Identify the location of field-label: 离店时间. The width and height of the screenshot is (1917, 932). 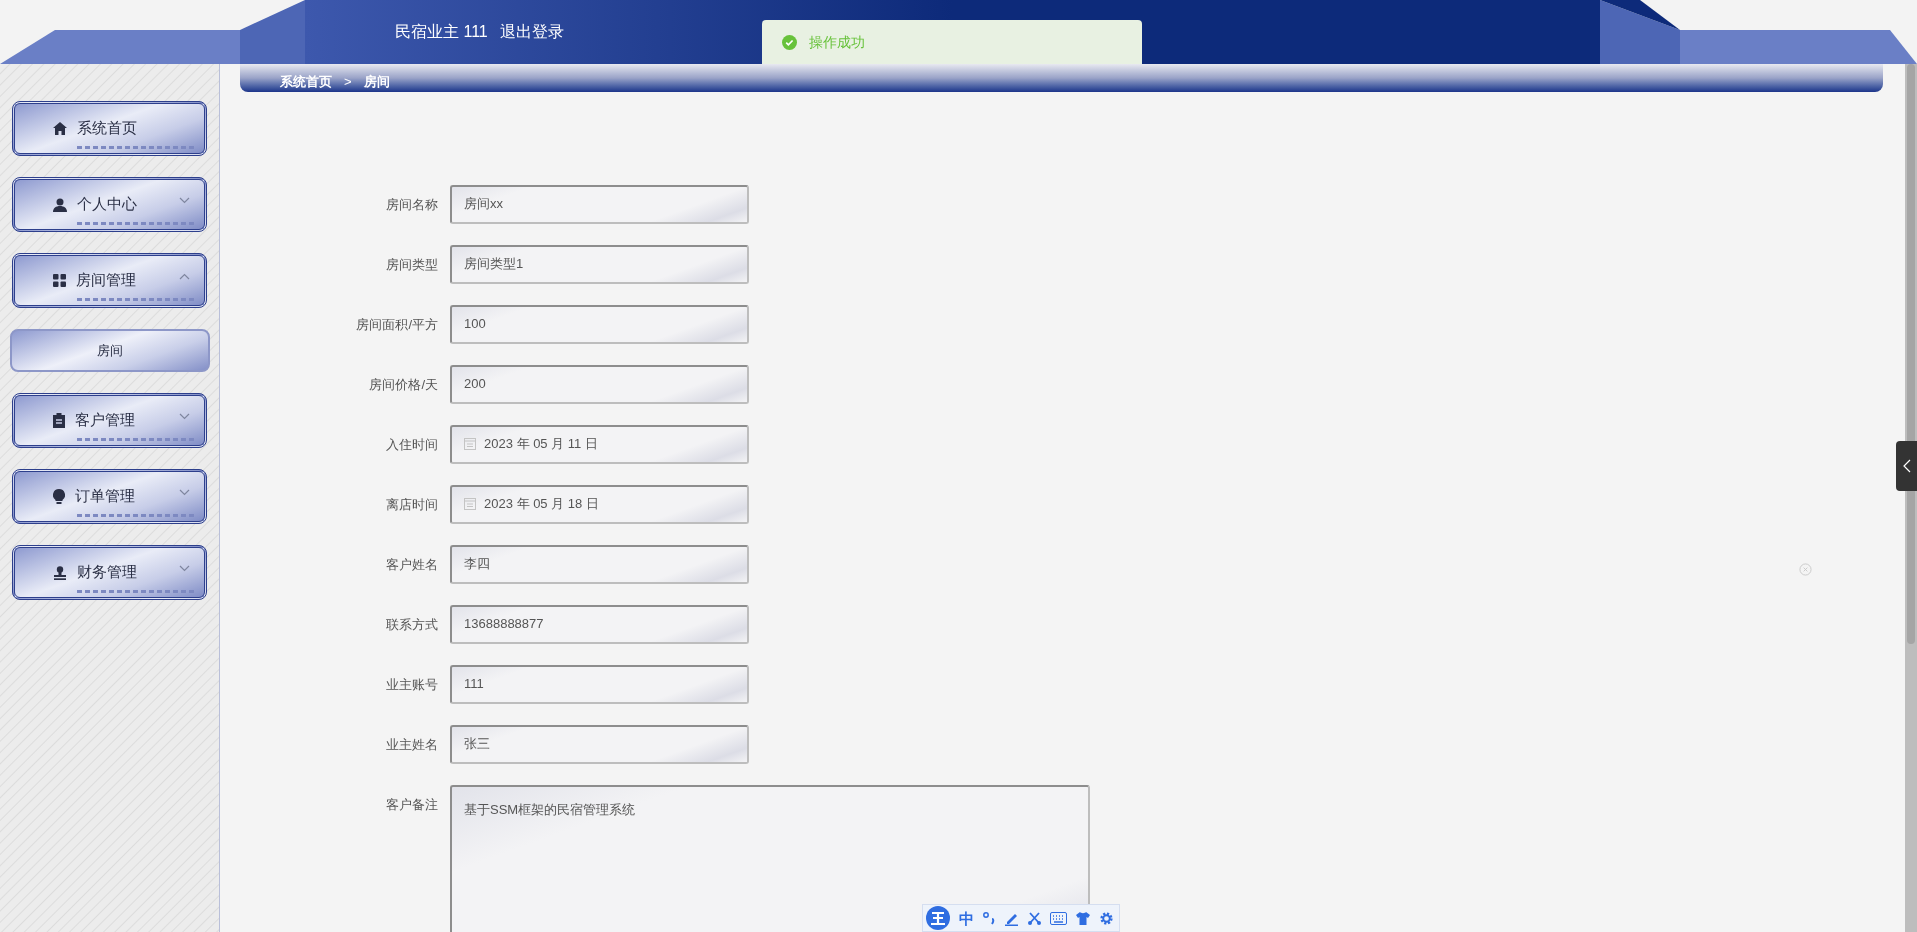
(411, 504).